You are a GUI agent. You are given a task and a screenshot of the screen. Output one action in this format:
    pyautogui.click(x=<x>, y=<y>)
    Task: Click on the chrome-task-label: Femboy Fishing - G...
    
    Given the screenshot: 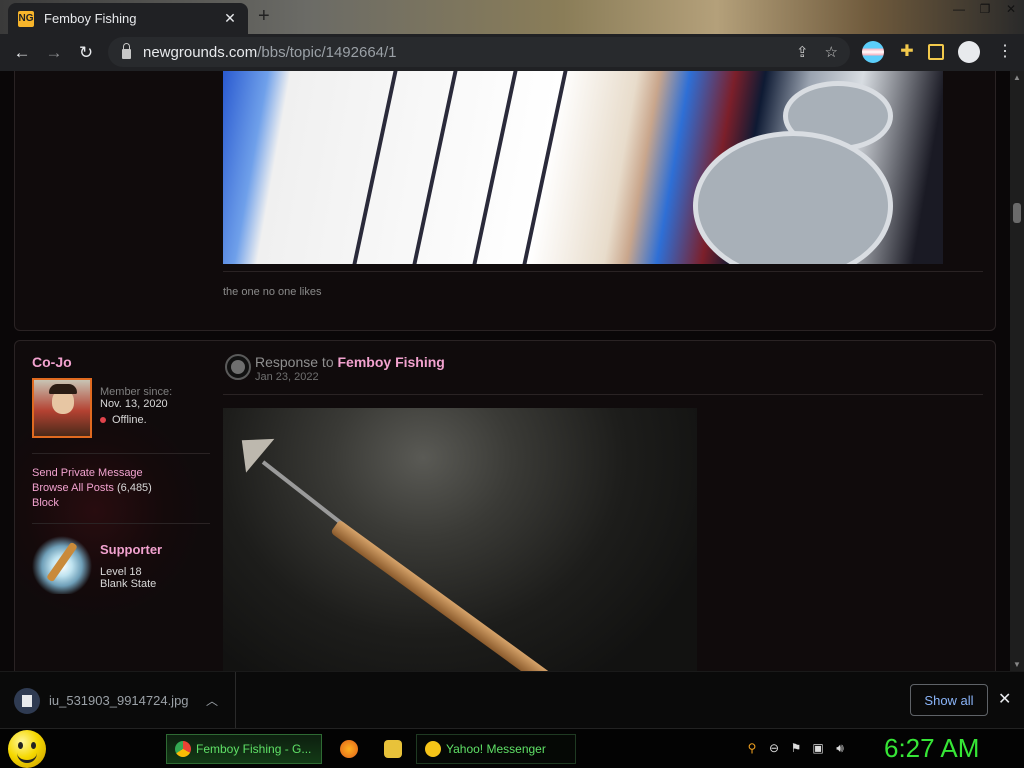 What is the action you would take?
    pyautogui.click(x=254, y=749)
    